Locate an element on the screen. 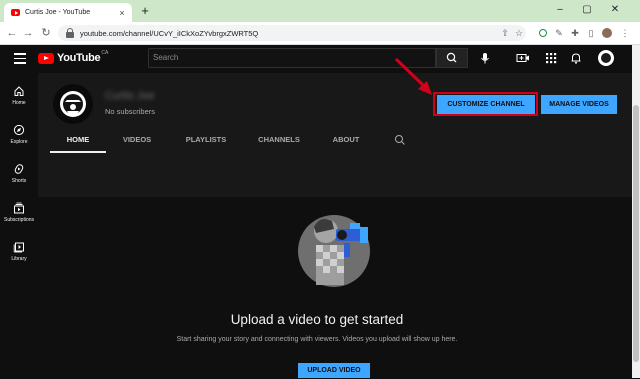 This screenshot has width=640, height=379. manage-videos-button: MANAGE VIDEOS is located at coordinates (579, 104).